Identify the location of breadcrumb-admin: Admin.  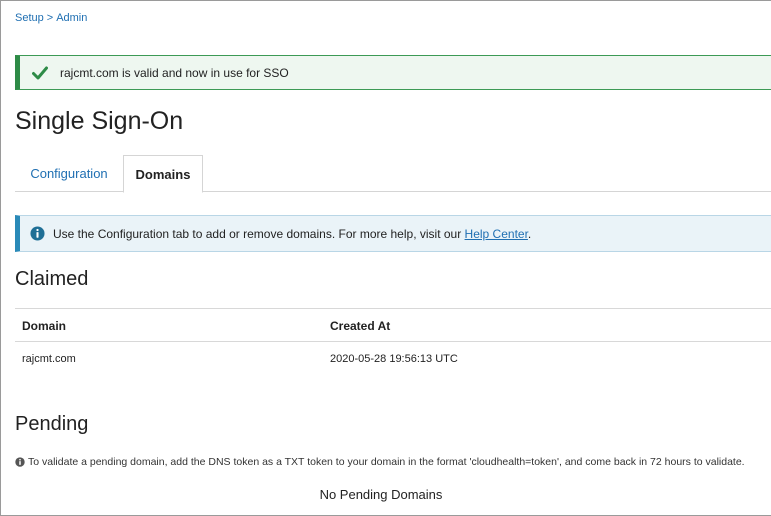
(71, 18).